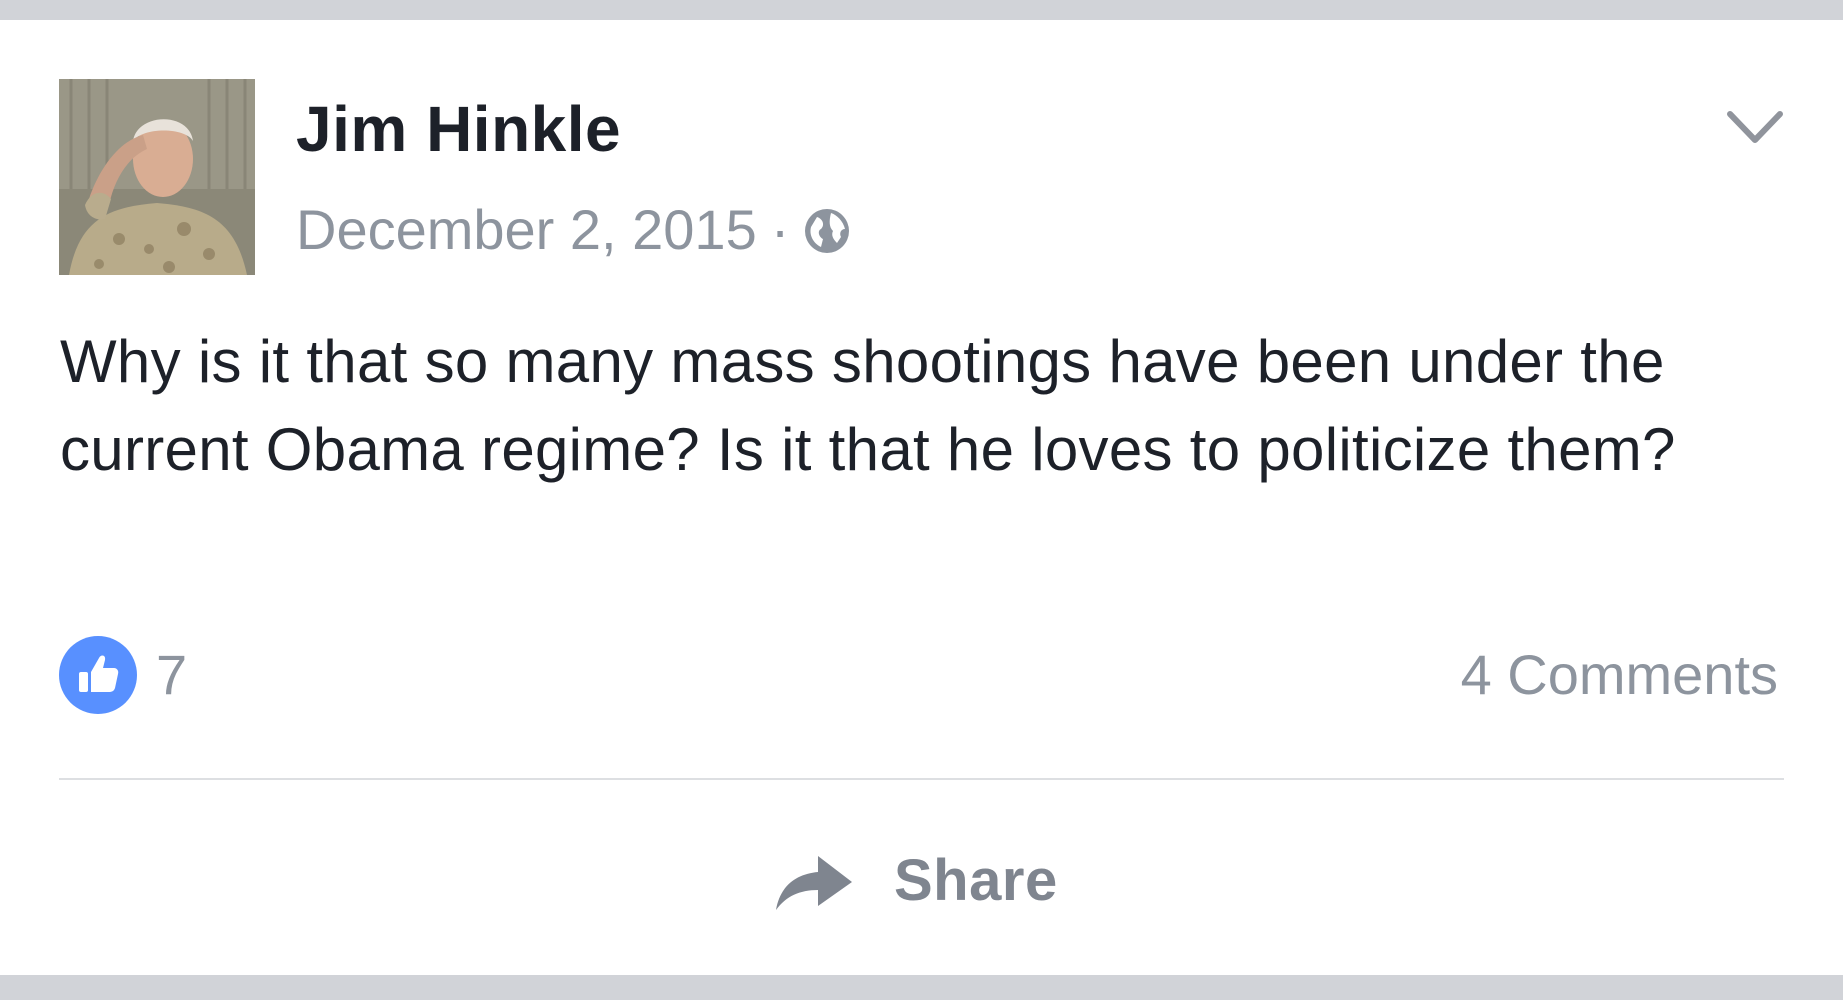  What do you see at coordinates (458, 129) in the screenshot?
I see `author-name: Jim Hinkle` at bounding box center [458, 129].